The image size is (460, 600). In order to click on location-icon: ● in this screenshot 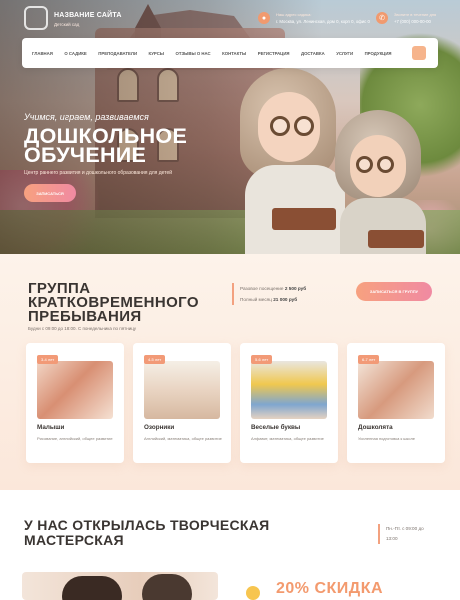, I will do `click(264, 18)`.